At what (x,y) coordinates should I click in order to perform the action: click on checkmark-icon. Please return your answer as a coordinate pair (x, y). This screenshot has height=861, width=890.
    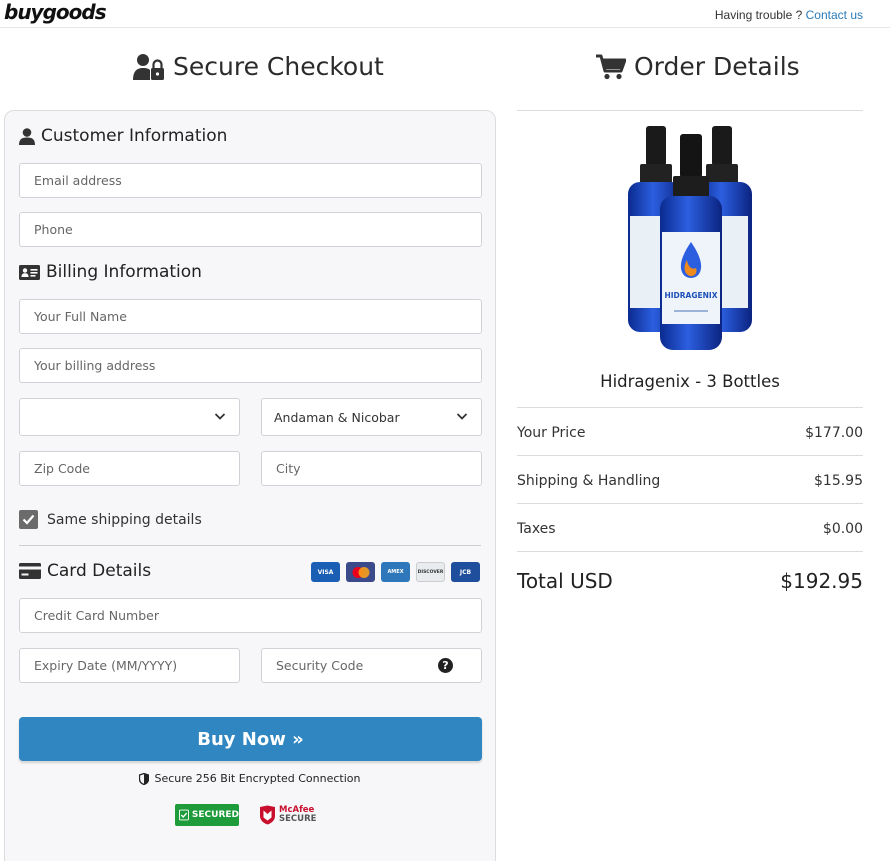
    Looking at the image, I should click on (28, 519).